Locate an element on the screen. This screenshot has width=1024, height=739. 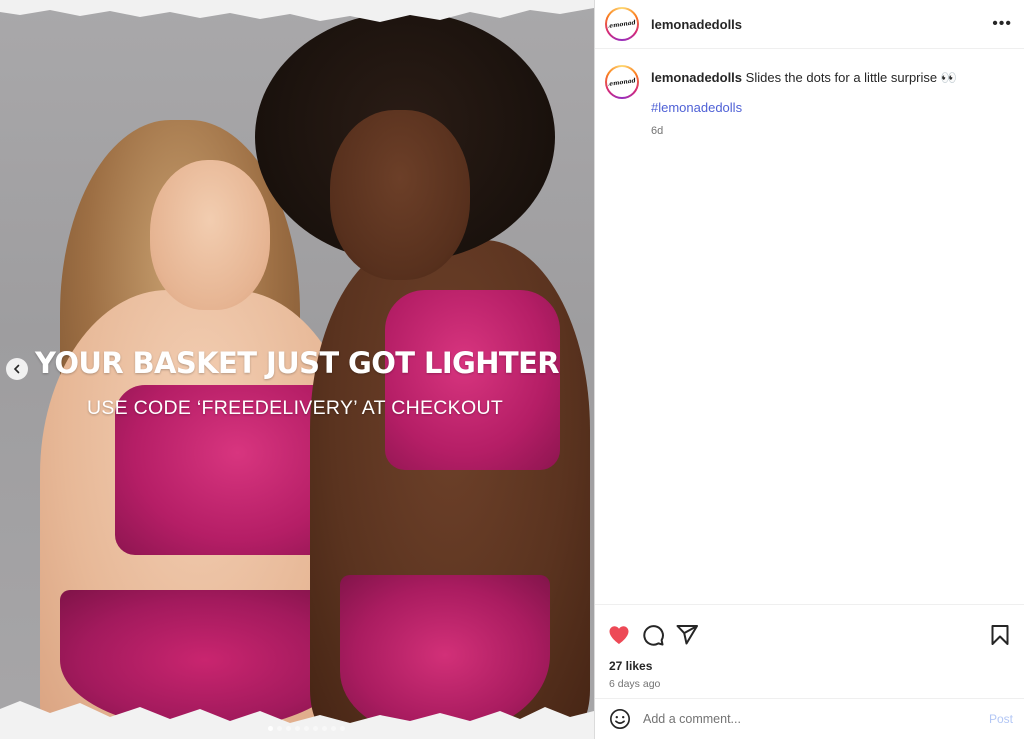
post-header: Lemonade lemonadedolls ••• is located at coordinates (809, 24).